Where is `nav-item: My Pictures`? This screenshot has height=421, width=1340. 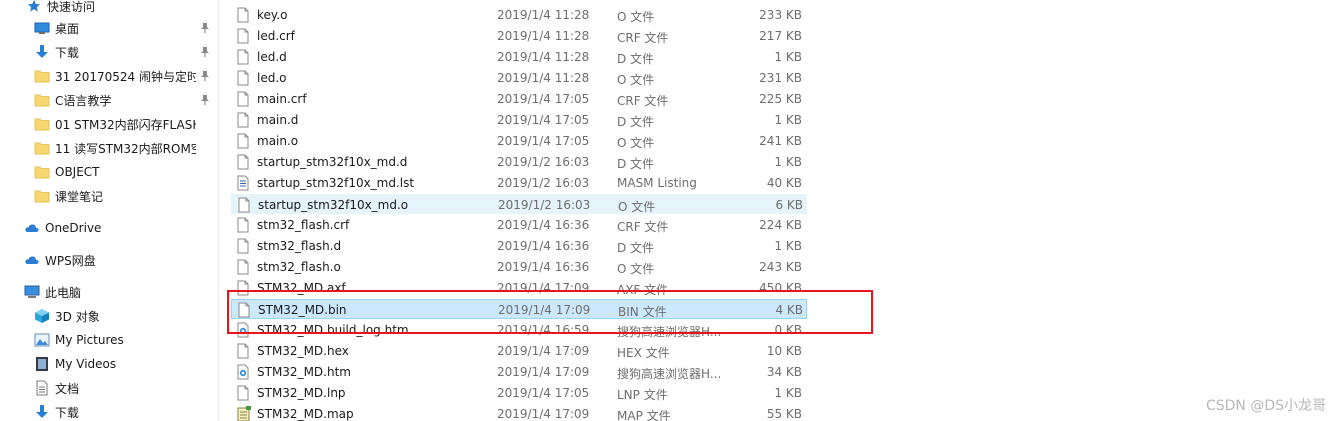
nav-item: My Pictures is located at coordinates (109, 340).